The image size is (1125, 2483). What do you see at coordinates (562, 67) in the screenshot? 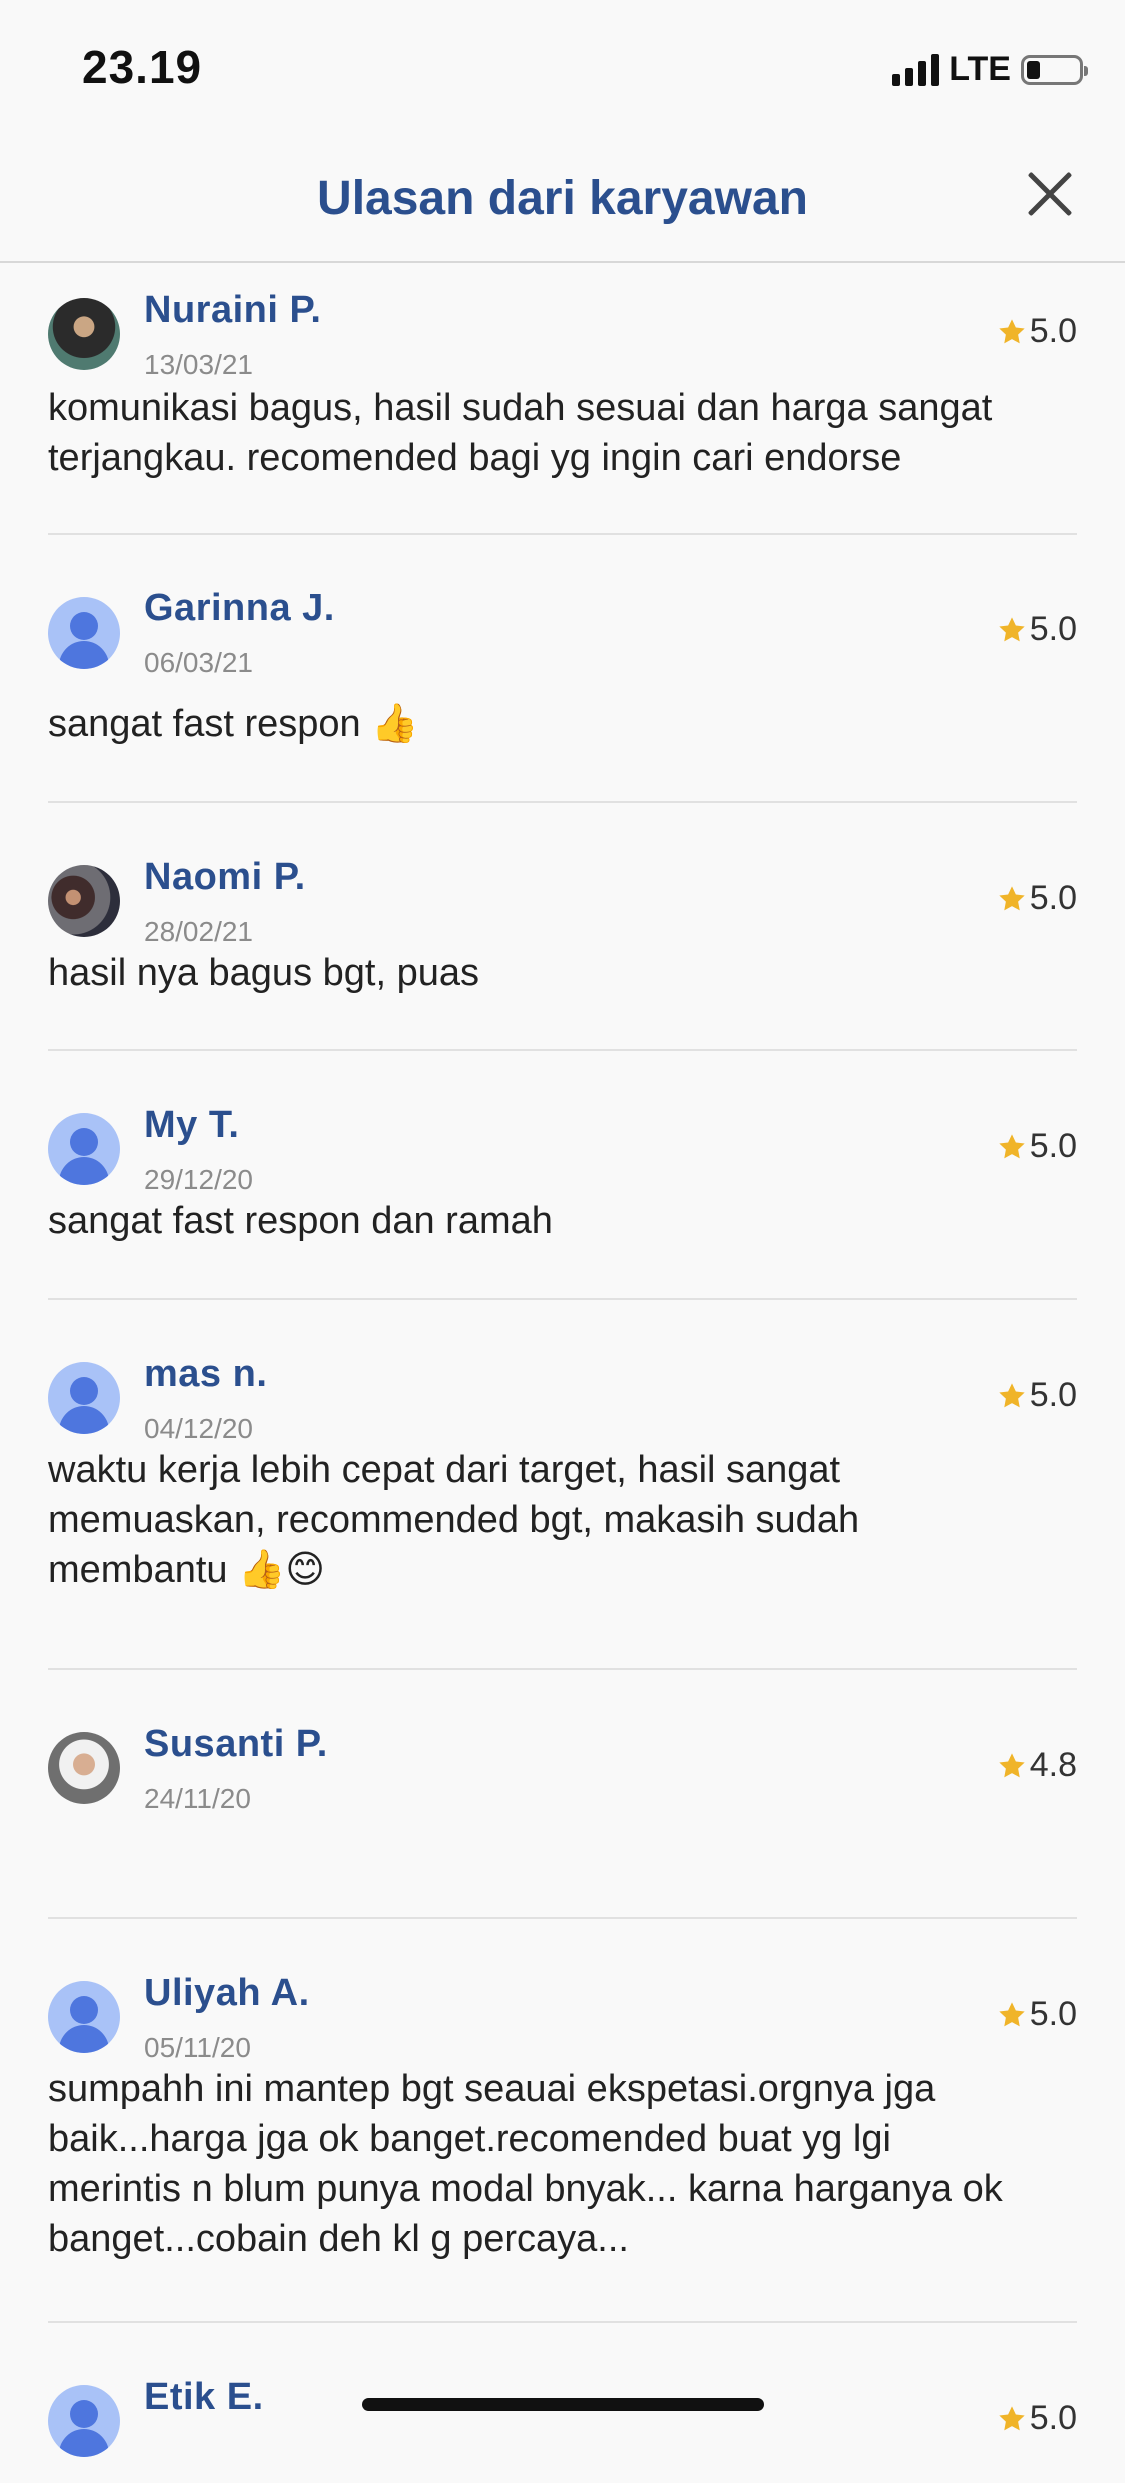
I see `status-bar: 23.19 LTE` at bounding box center [562, 67].